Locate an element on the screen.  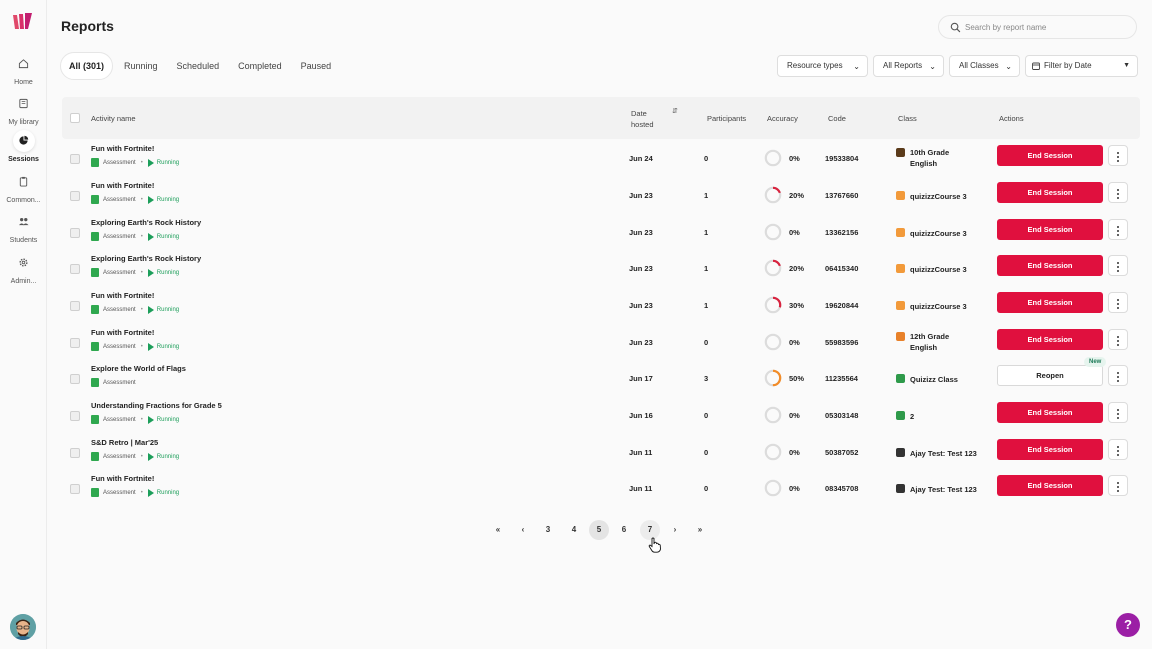
all-reports-filter: All Reports ⌄ is located at coordinates (908, 66).